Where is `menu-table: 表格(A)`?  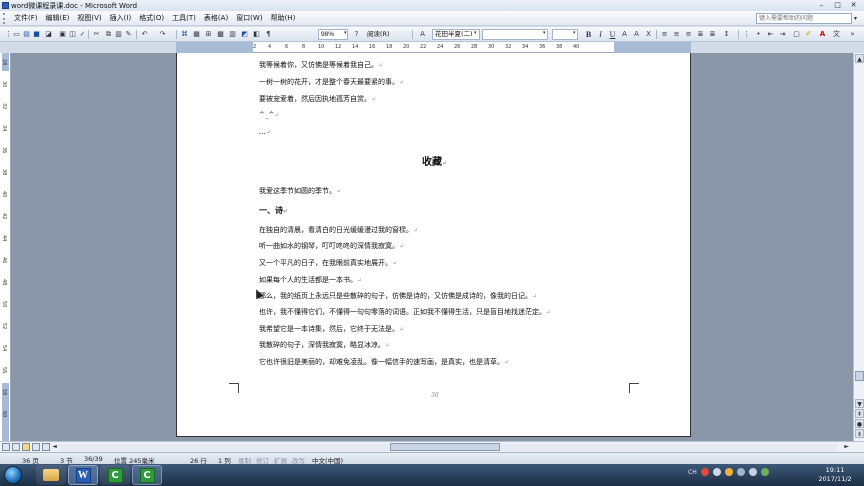 menu-table: 表格(A) is located at coordinates (216, 18).